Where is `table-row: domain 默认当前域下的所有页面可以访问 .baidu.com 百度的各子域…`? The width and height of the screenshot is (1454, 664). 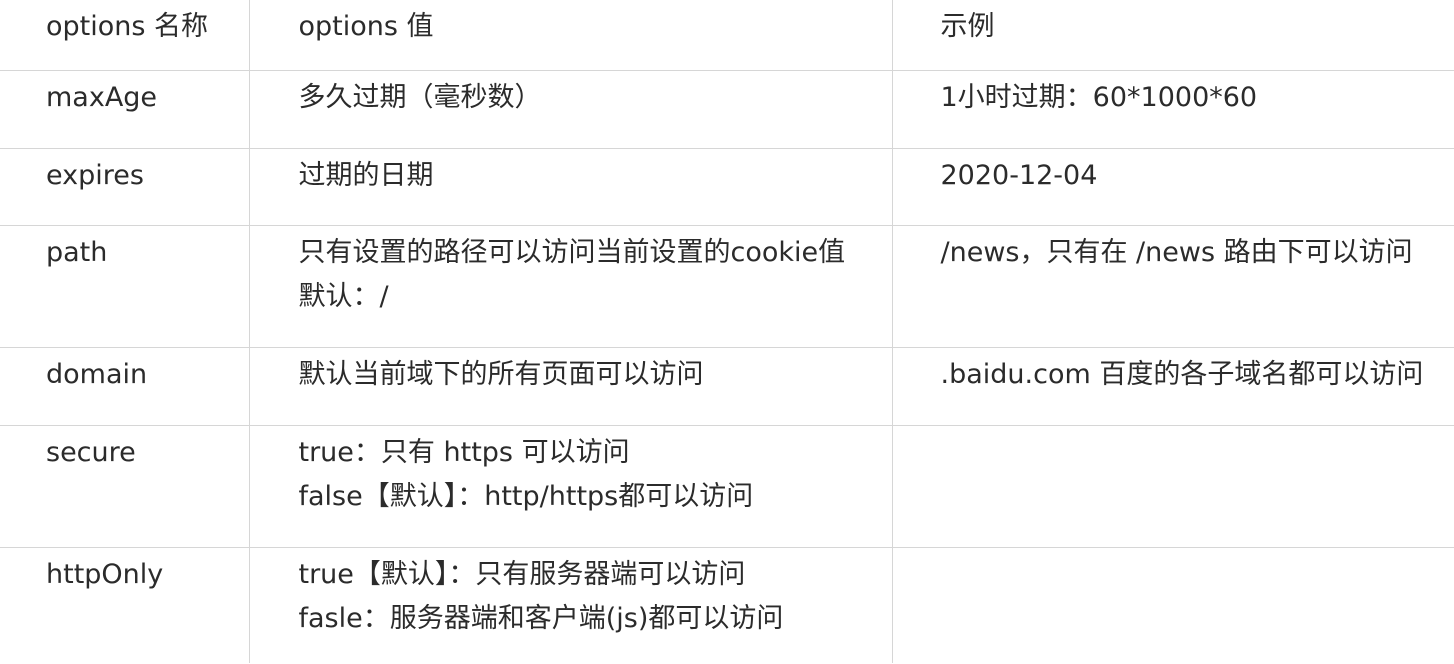
table-row: domain 默认当前域下的所有页面可以访问 .baidu.com 百度的各子域… is located at coordinates (727, 386).